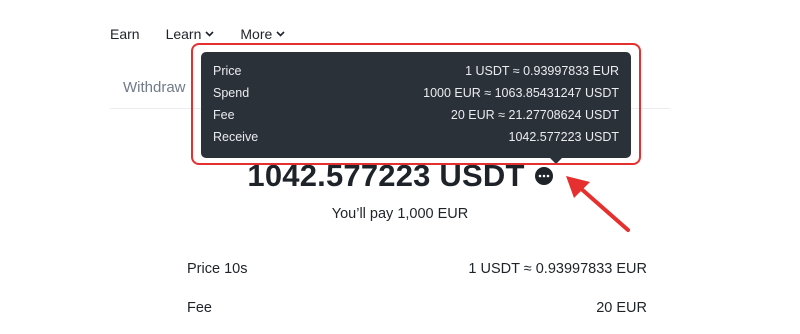  I want to click on pay-summary: You’ll pay 1,000 EUR, so click(400, 214).